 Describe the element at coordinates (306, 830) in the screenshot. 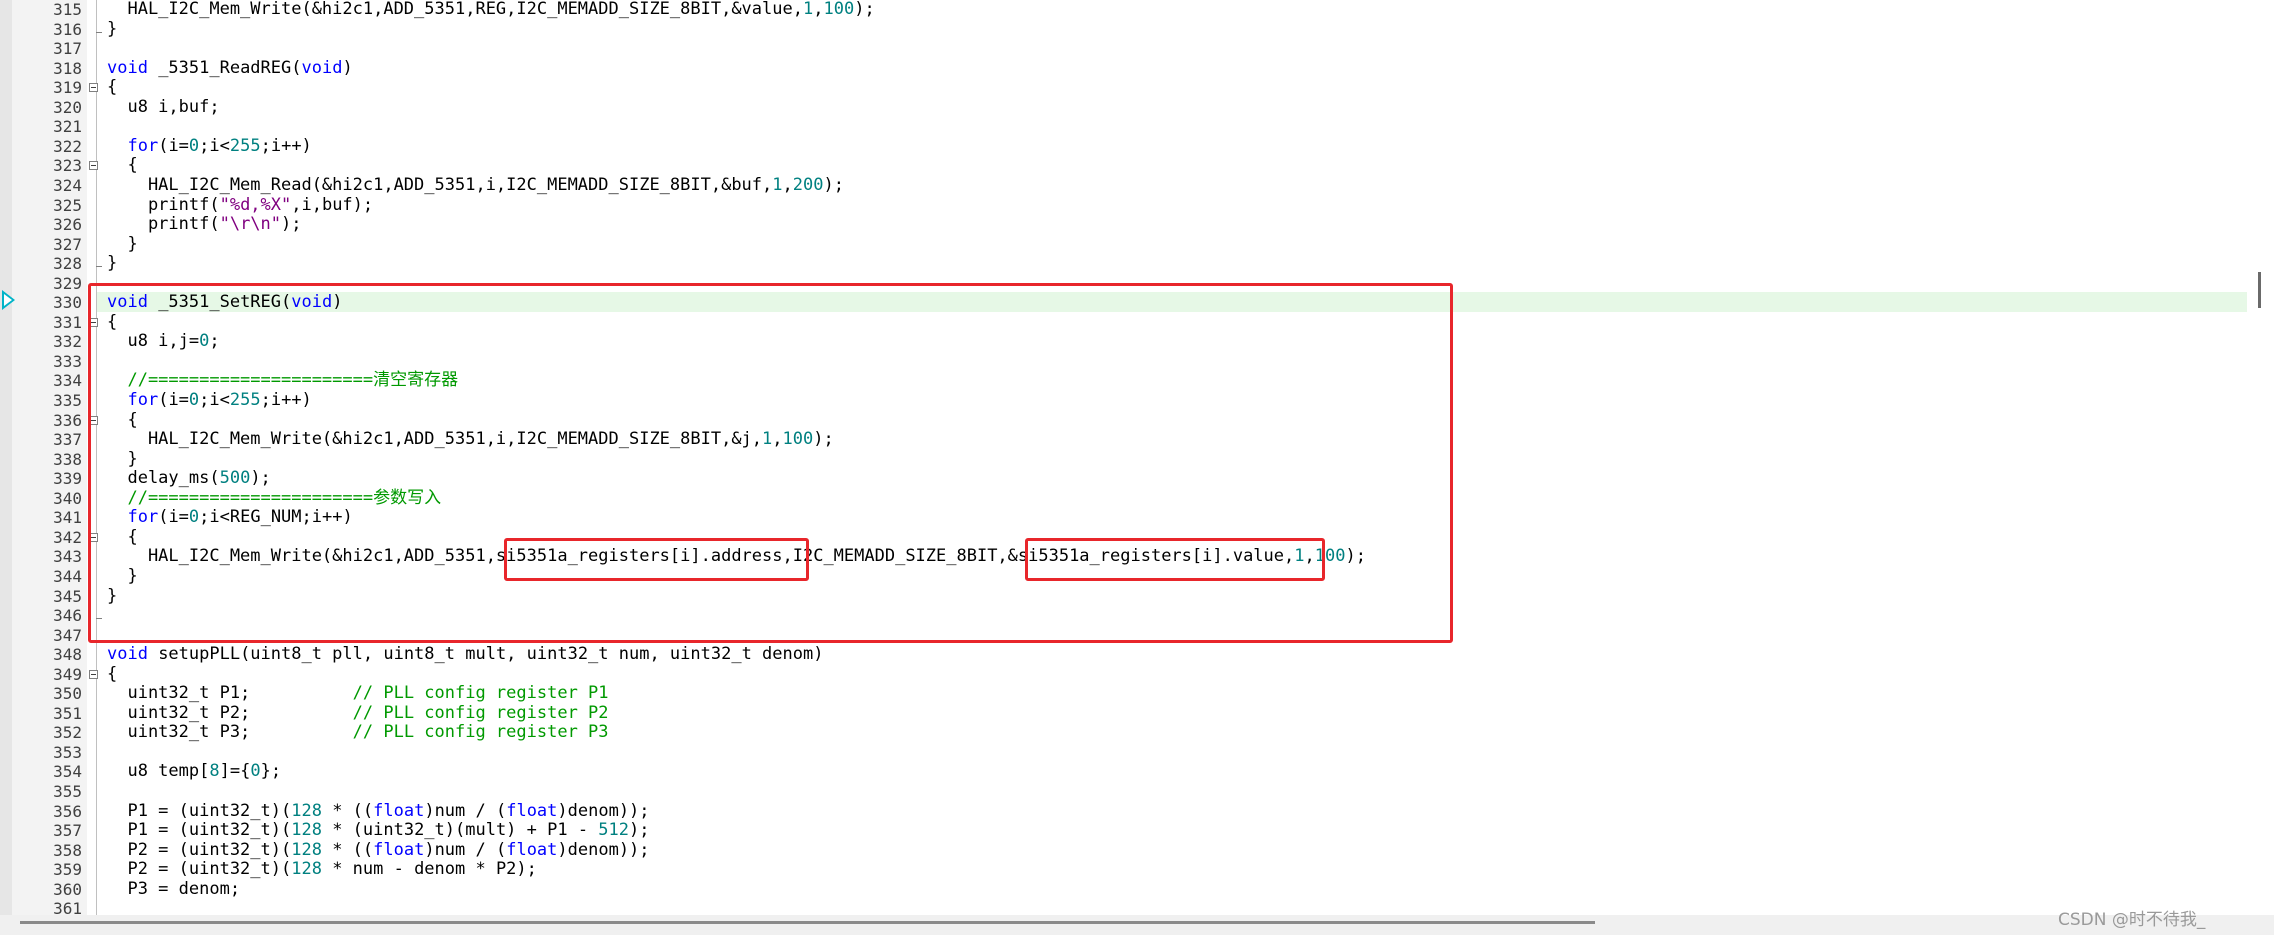

I see `code-token: 128` at that location.